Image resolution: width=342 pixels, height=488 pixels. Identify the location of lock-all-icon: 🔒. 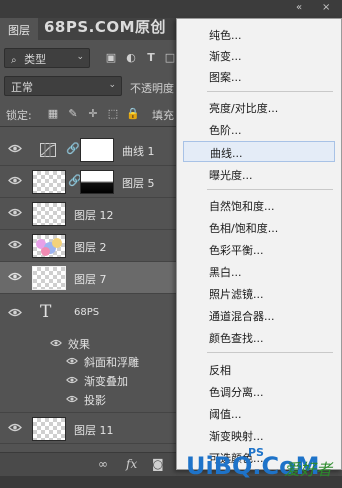
(133, 114).